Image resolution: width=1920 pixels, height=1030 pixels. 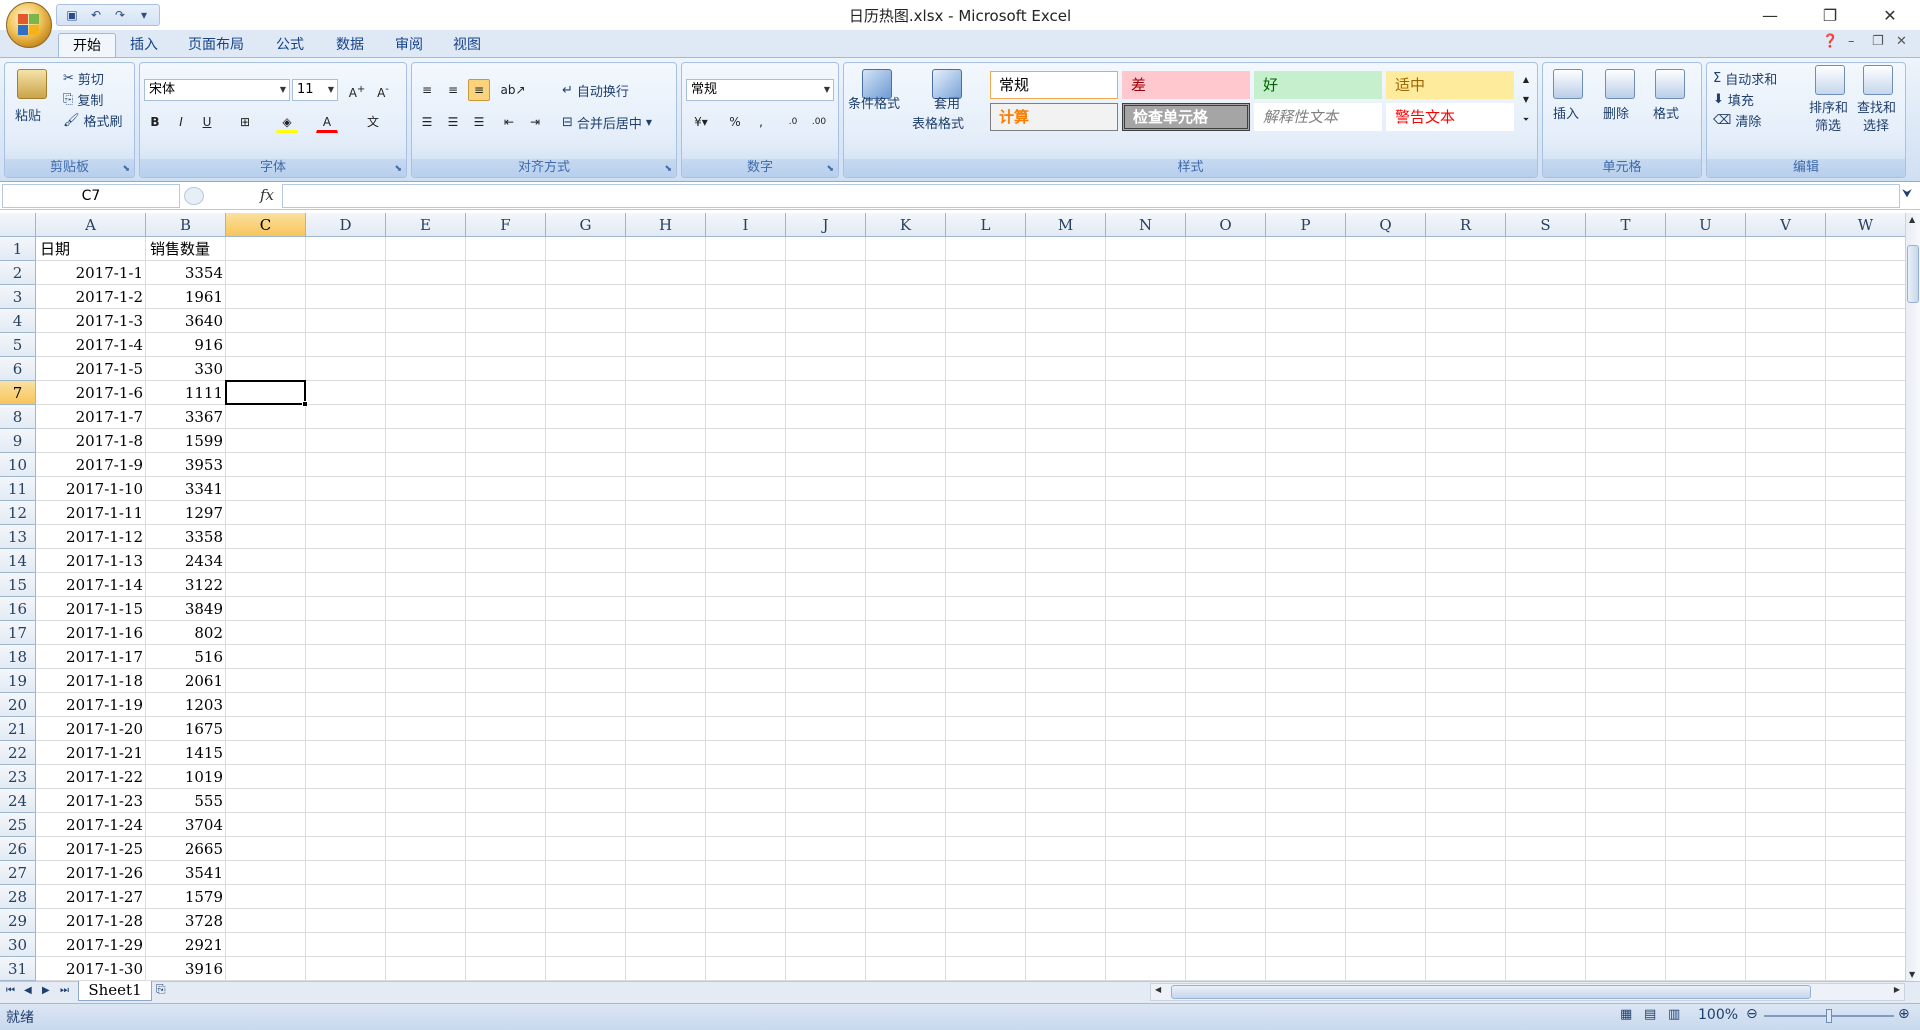 What do you see at coordinates (186, 585) in the screenshot?
I see `sales-cell: 3122` at bounding box center [186, 585].